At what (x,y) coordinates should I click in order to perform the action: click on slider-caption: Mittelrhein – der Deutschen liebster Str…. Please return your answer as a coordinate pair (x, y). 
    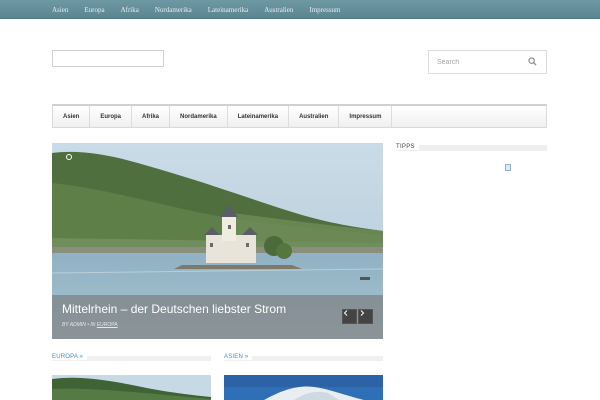
    Looking at the image, I should click on (217, 317).